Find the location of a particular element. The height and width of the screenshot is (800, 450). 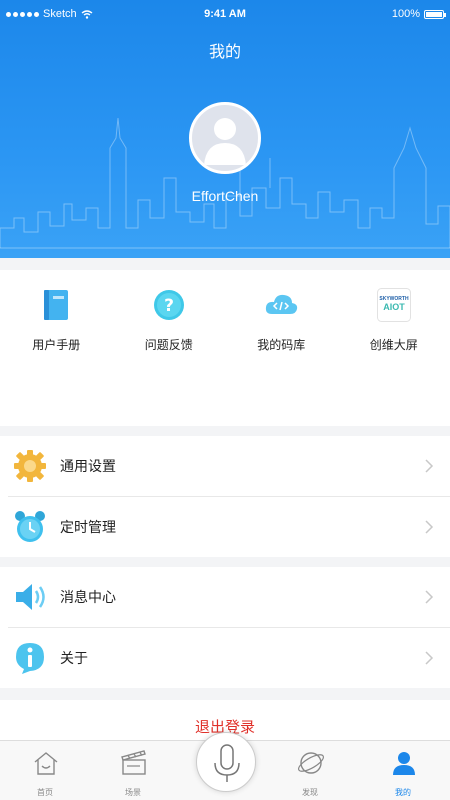

tab-discover: 发现 is located at coordinates (310, 770).